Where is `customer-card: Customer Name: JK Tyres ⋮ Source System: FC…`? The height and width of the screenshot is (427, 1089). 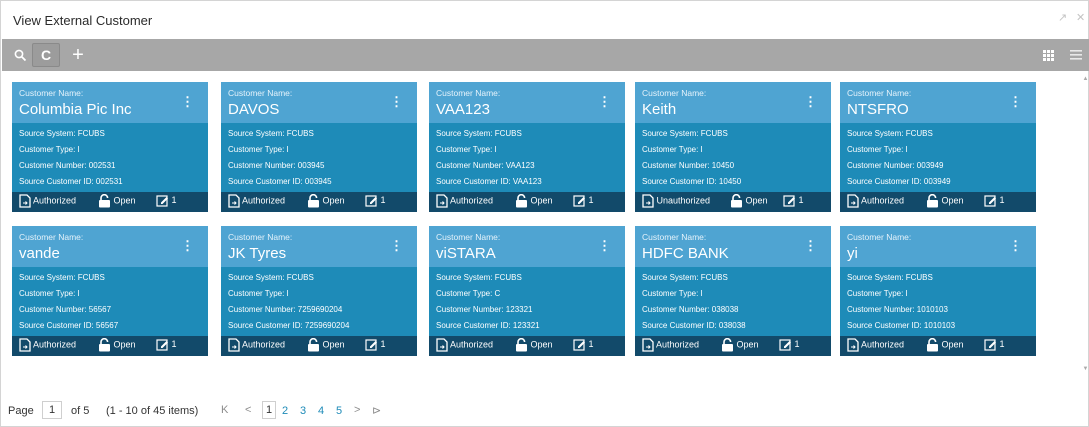 customer-card: Customer Name: JK Tyres ⋮ Source System: FC… is located at coordinates (319, 291).